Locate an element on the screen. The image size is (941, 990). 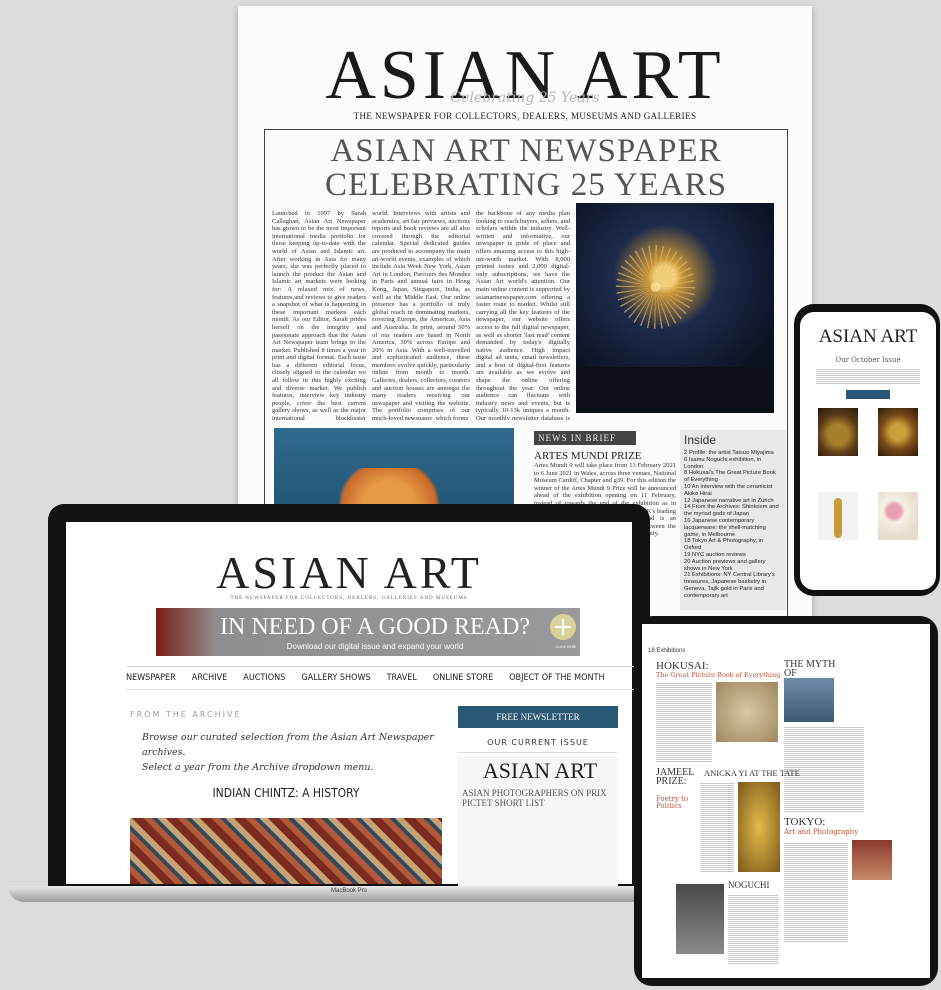
fireworks-photo is located at coordinates (675, 308).